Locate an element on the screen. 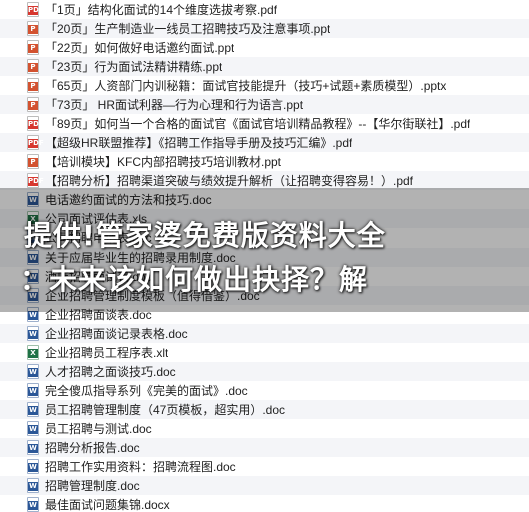  file-name: 员工招聘管理制度（47页模板，超实用）.doc is located at coordinates (165, 409).